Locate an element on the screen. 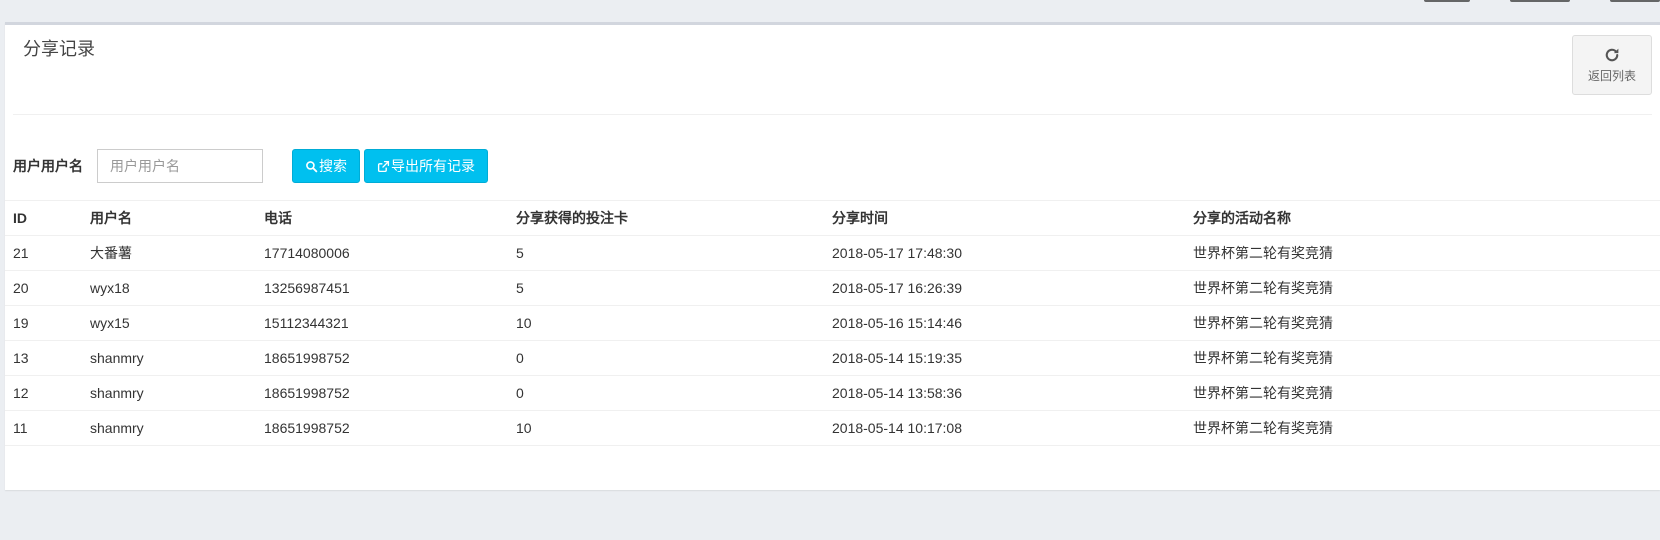 The image size is (1660, 540). table-header-row: ID 用户名 电话 分享获得的投注卡 分享时间 分享的活动名称 is located at coordinates (832, 218).